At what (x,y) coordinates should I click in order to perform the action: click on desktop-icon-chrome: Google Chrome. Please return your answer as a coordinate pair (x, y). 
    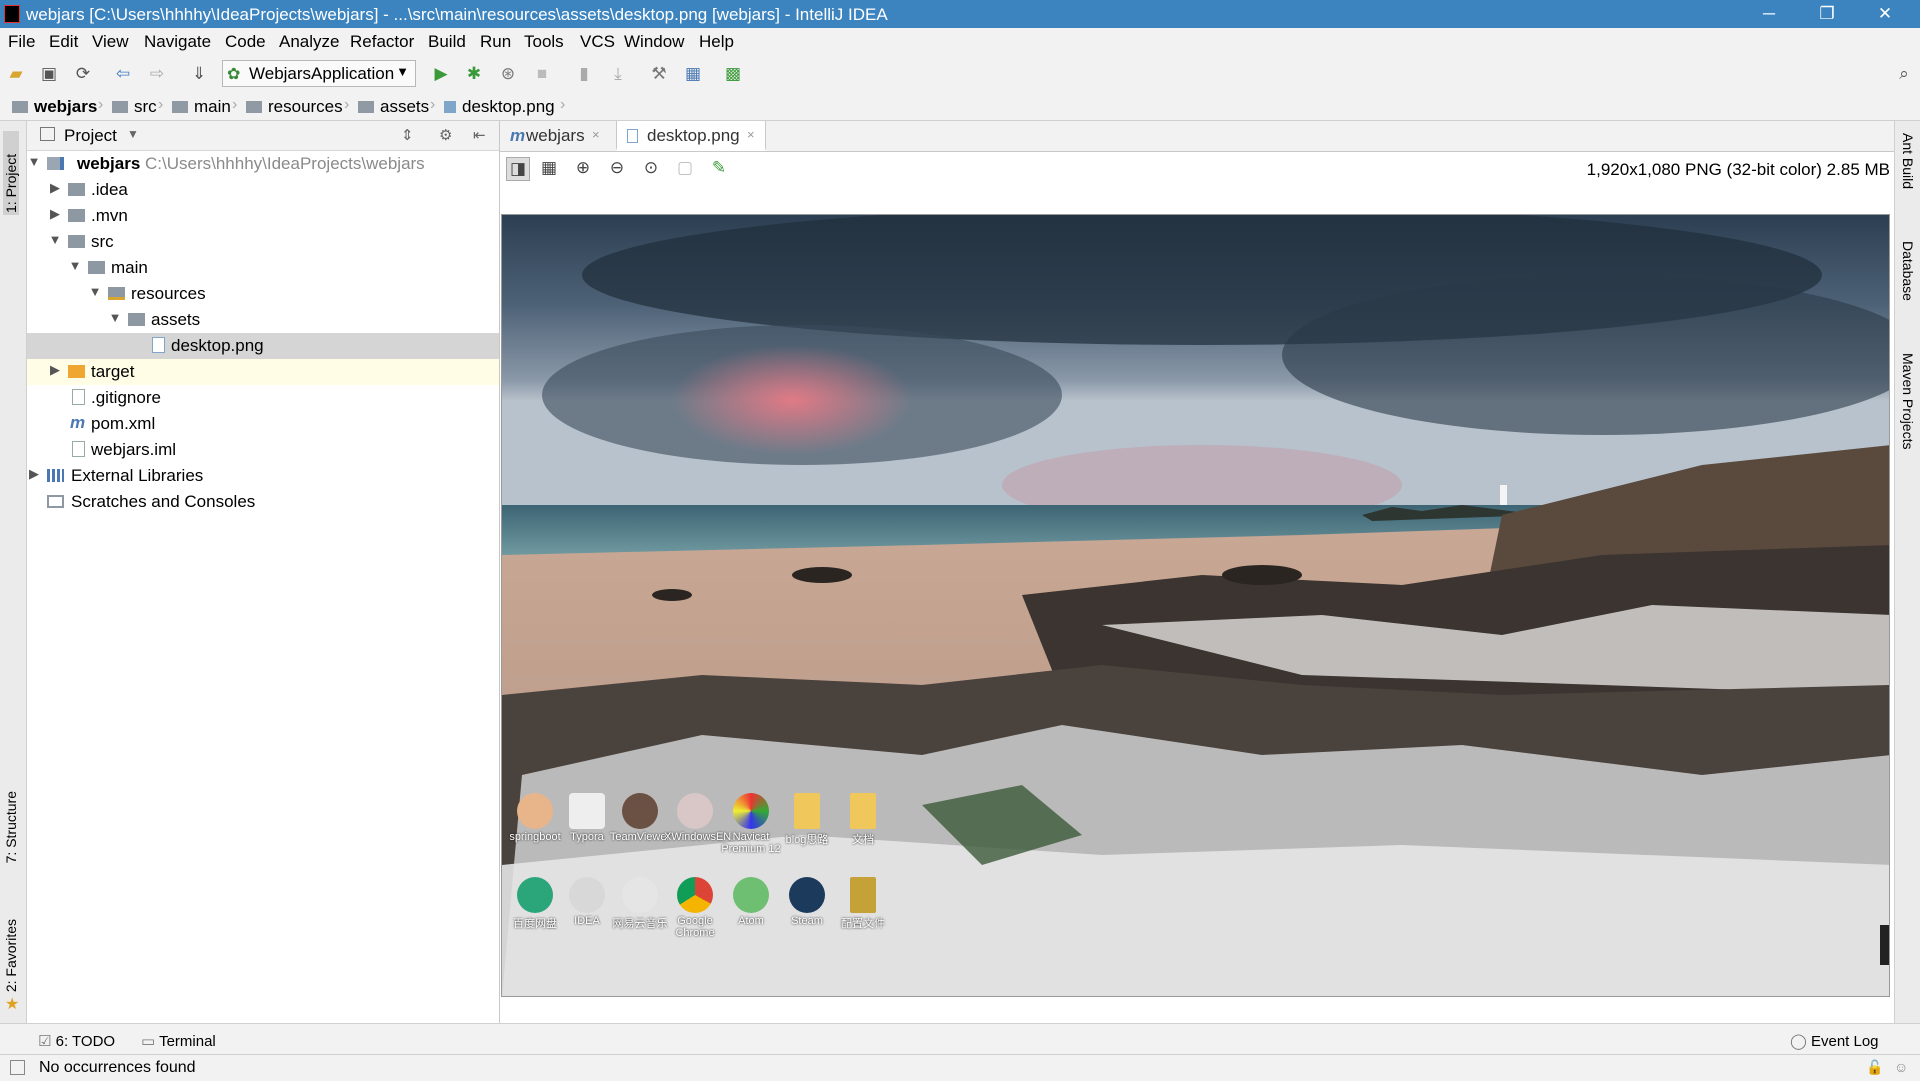
    Looking at the image, I should click on (695, 908).